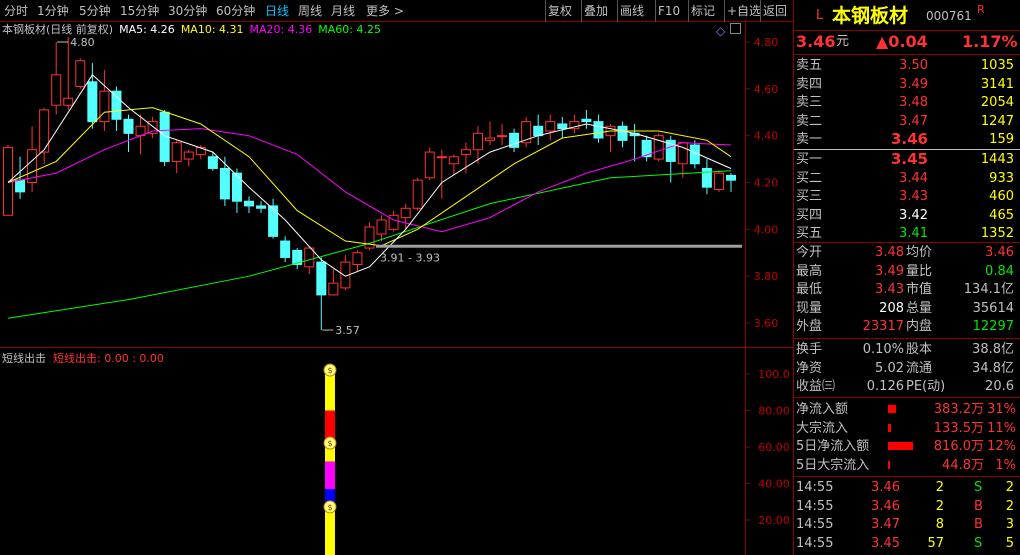 The width and height of the screenshot is (1020, 555). Describe the element at coordinates (997, 159) in the screenshot. I see `bid-volume: 1443` at that location.